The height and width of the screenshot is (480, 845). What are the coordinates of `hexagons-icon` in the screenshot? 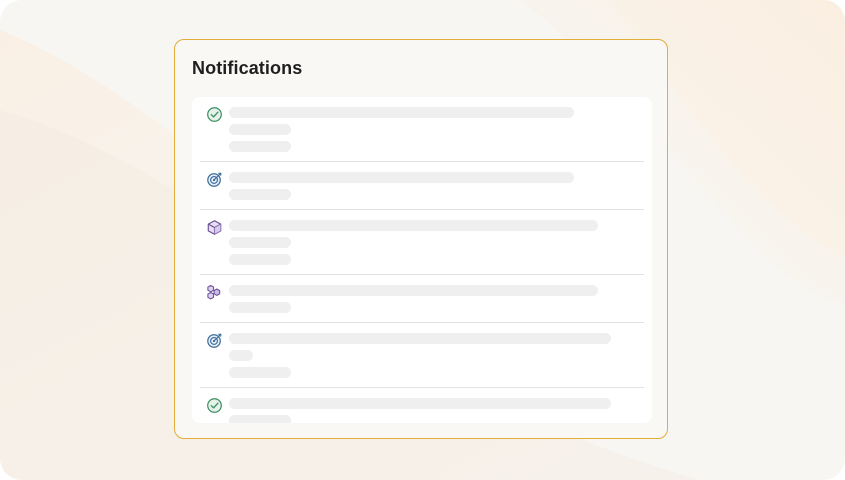 It's located at (214, 292).